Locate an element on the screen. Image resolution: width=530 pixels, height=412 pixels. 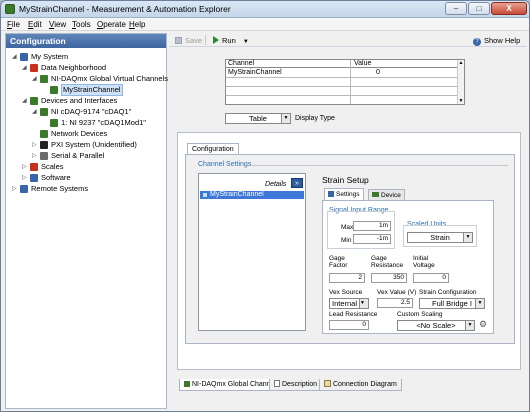
display-type-select: Table ▼ is located at coordinates (258, 118).